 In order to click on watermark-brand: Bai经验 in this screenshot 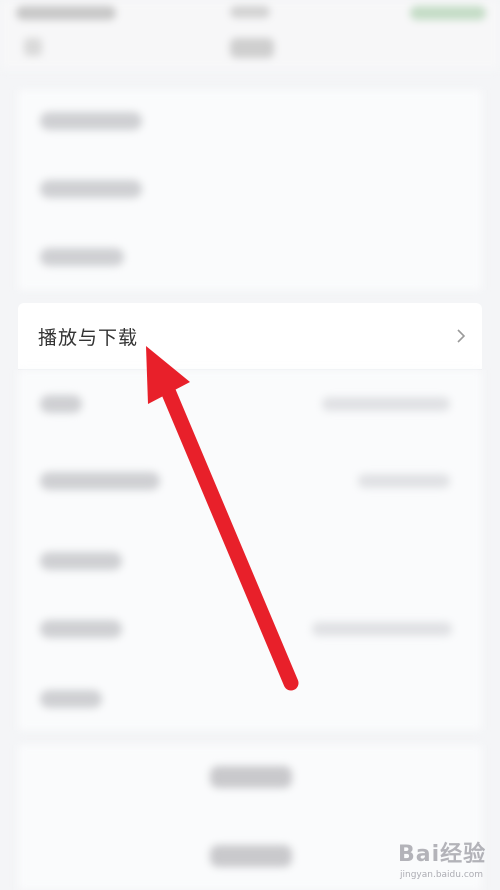, I will do `click(442, 854)`.